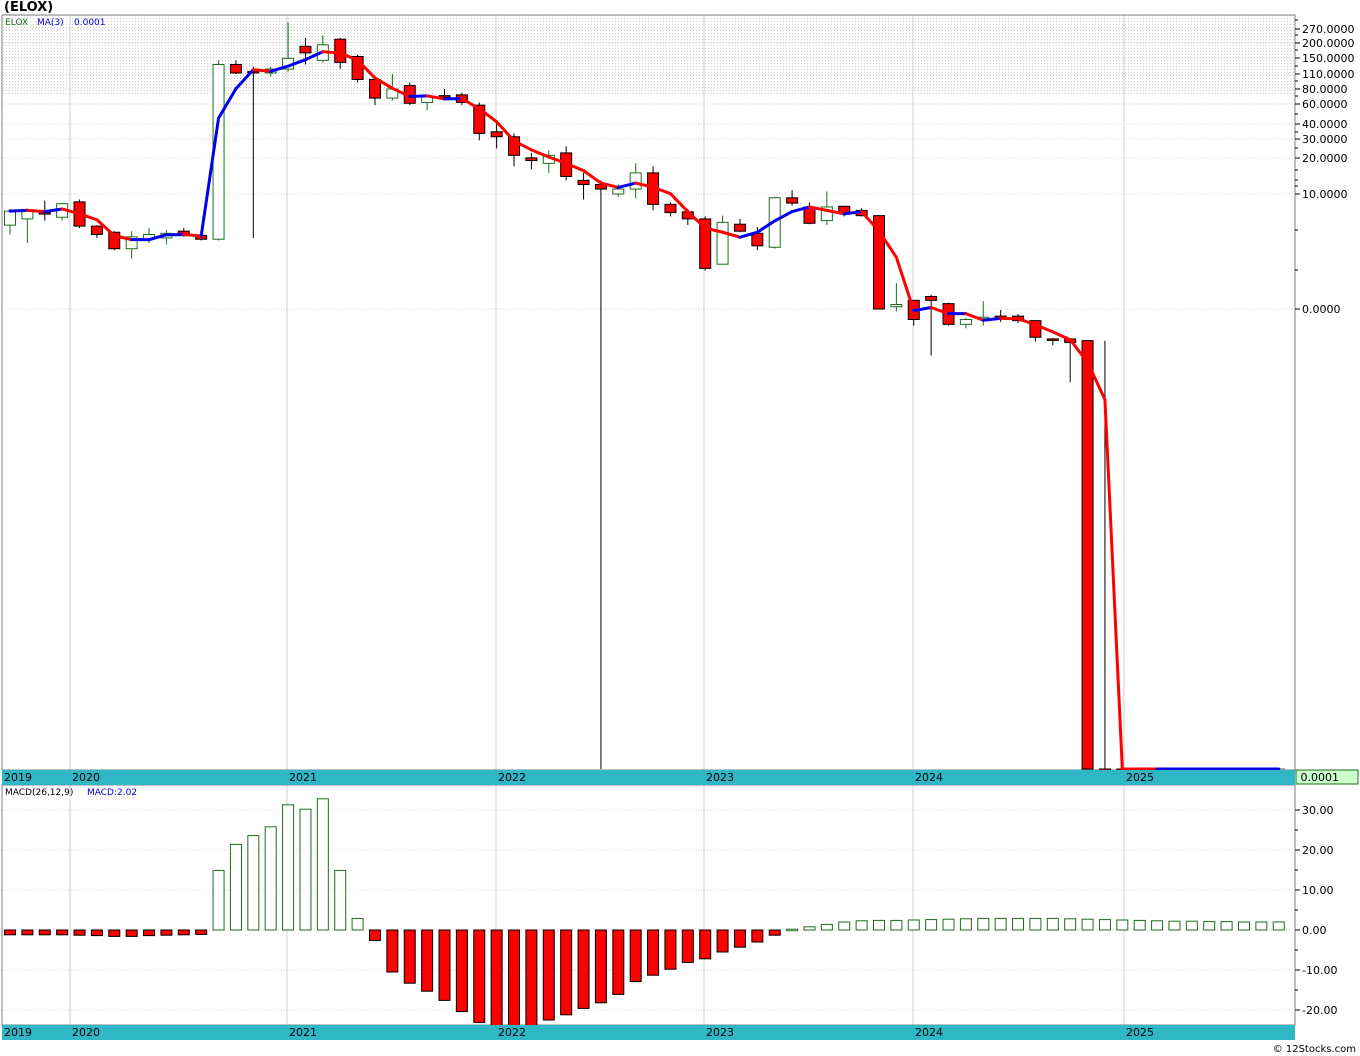  What do you see at coordinates (1325, 139) in the screenshot?
I see `price-tick-label: 30.0000` at bounding box center [1325, 139].